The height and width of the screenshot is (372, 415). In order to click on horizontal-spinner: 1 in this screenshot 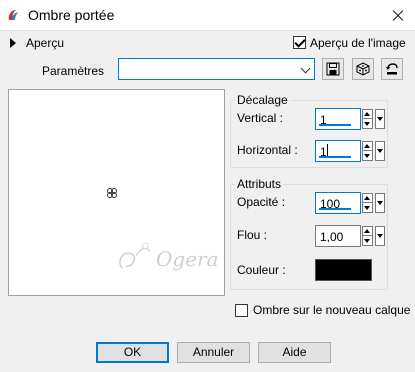, I will do `click(350, 151)`.